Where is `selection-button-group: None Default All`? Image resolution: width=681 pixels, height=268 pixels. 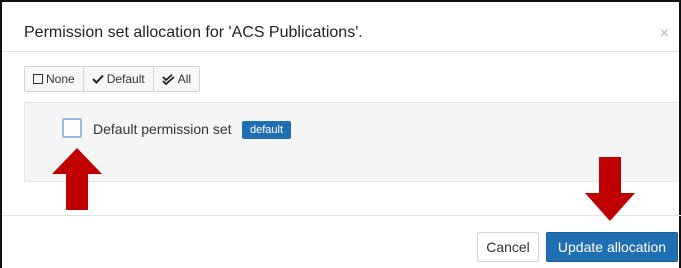 selection-button-group: None Default All is located at coordinates (112, 79).